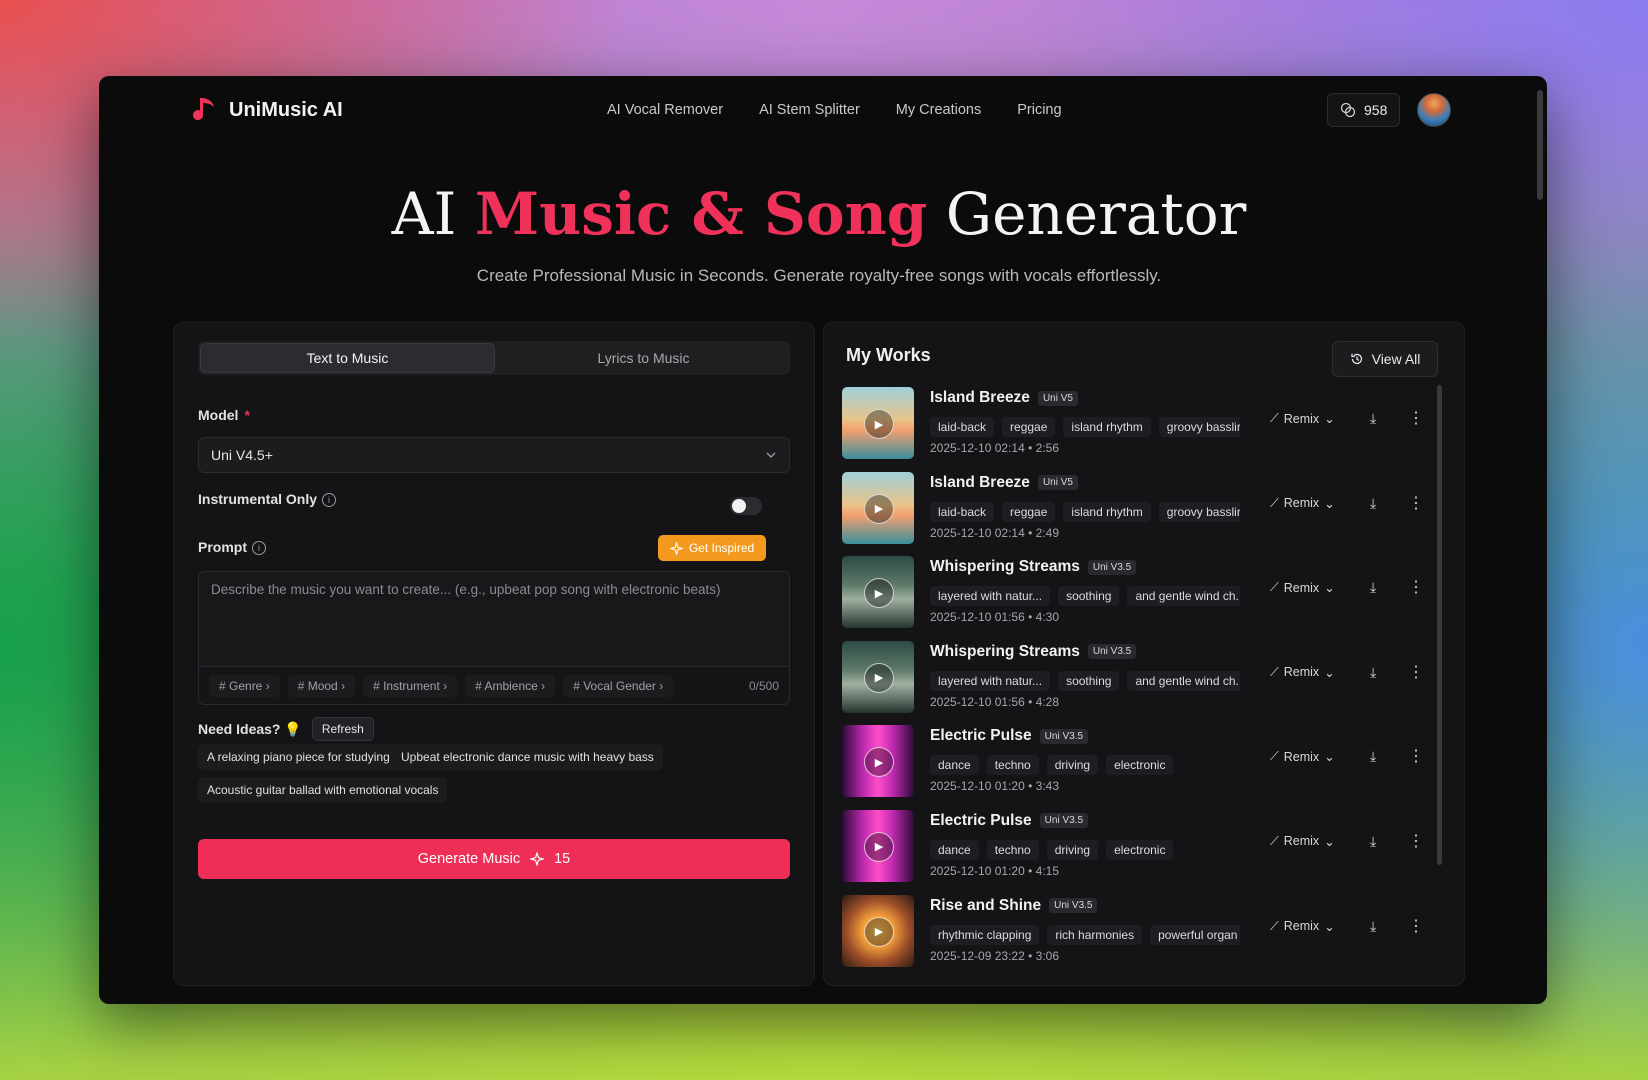 The width and height of the screenshot is (1648, 1080). I want to click on ideas-row: Need Ideas? 💡 Refresh, so click(286, 729).